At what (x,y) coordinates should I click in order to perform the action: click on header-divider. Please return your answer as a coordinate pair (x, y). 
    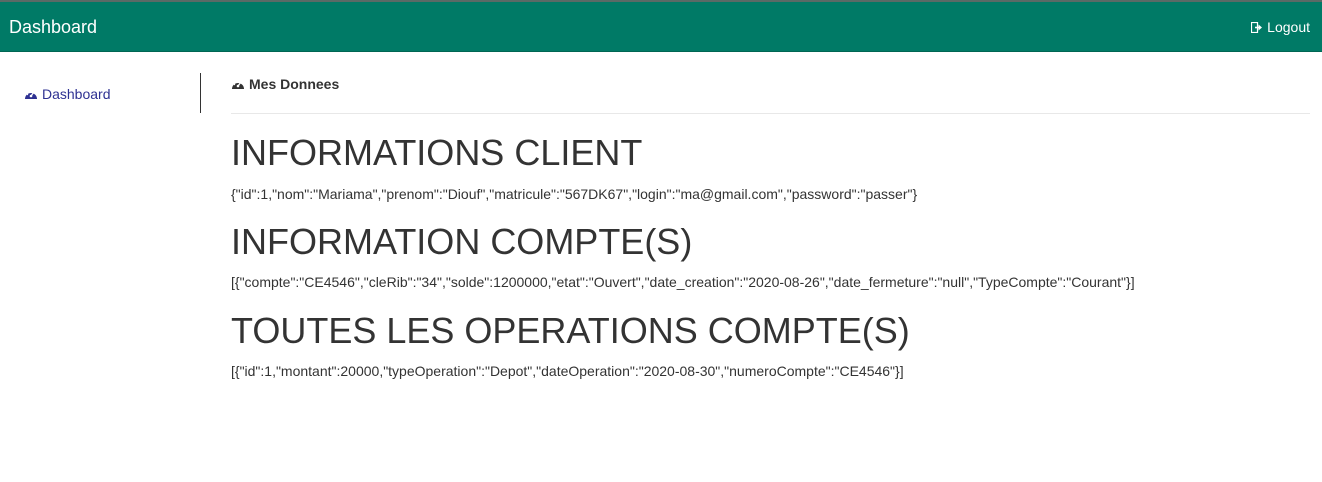
    Looking at the image, I should click on (770, 113).